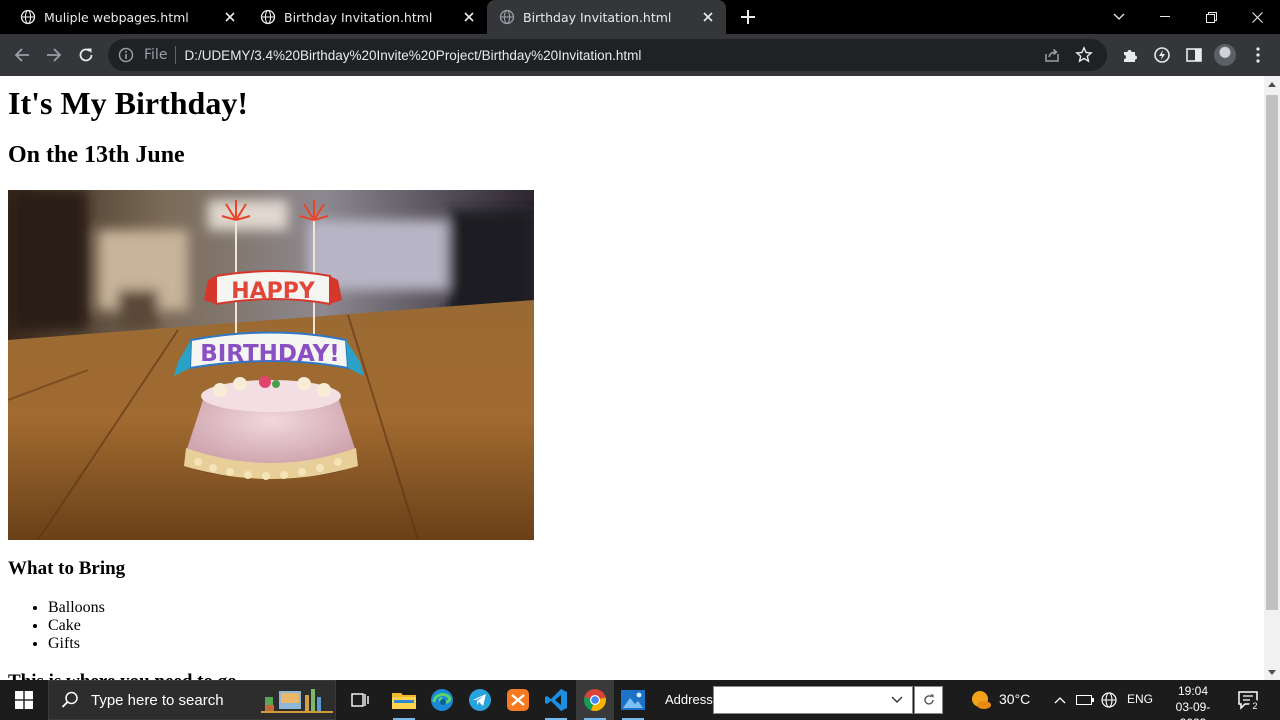 This screenshot has height=720, width=1280. I want to click on arrow-left-icon, so click(21, 55).